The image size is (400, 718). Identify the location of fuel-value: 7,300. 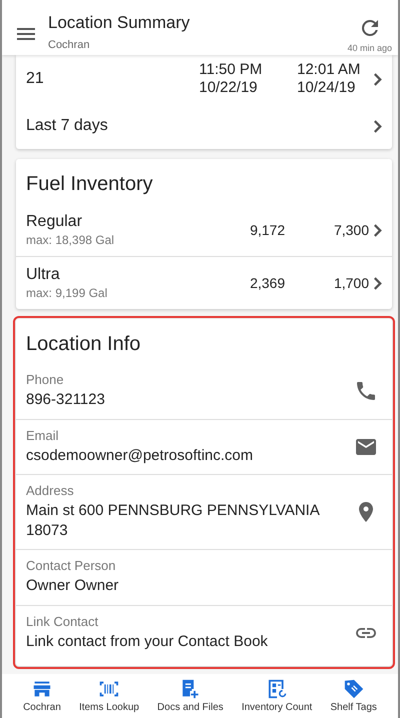
(351, 230).